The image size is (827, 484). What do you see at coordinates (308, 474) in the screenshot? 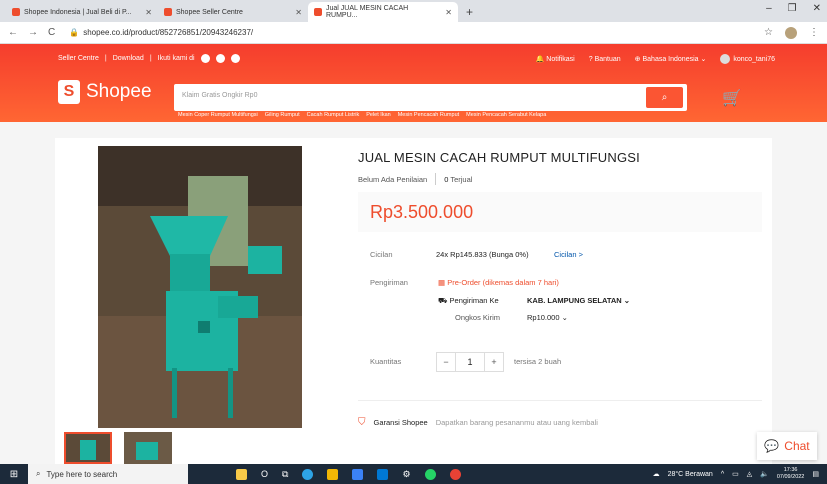
I see `edge-icon` at bounding box center [308, 474].